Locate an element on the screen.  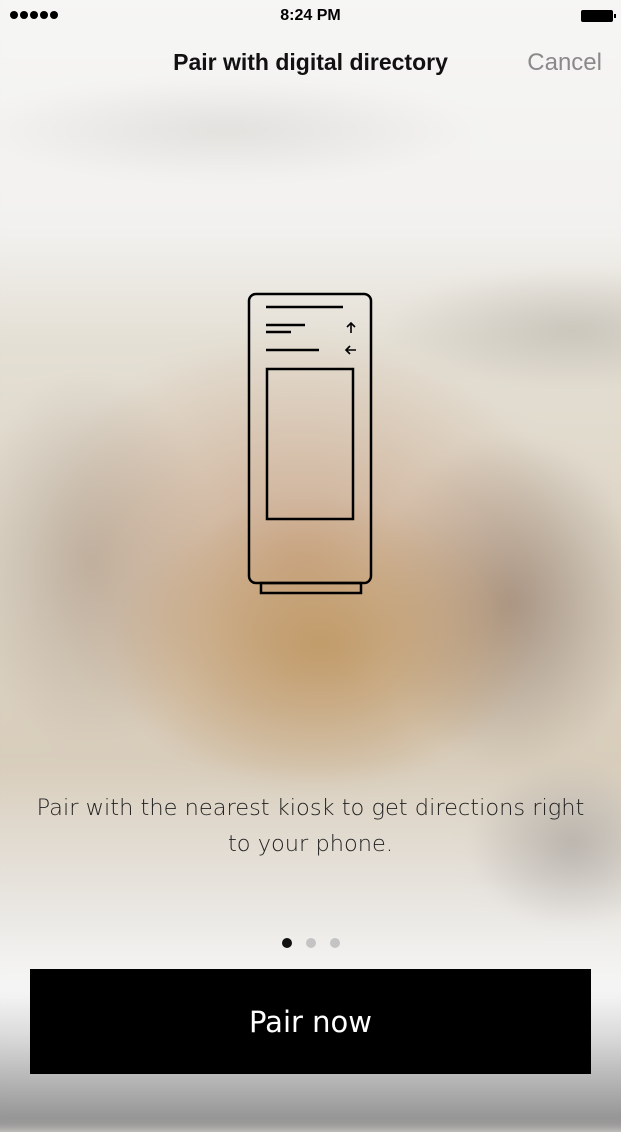
status-time: 8:24 PM is located at coordinates (310, 15).